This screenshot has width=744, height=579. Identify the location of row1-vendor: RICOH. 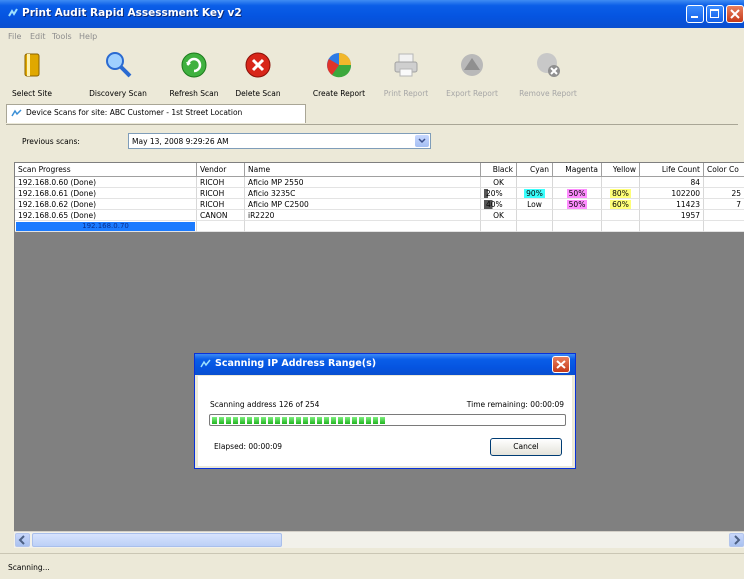
(221, 193).